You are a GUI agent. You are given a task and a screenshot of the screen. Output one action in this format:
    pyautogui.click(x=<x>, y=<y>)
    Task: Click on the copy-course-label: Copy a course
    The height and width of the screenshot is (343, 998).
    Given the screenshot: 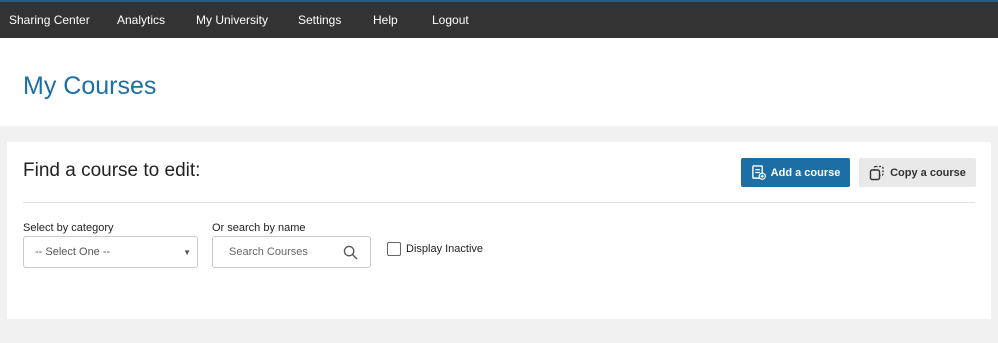 What is the action you would take?
    pyautogui.click(x=928, y=172)
    